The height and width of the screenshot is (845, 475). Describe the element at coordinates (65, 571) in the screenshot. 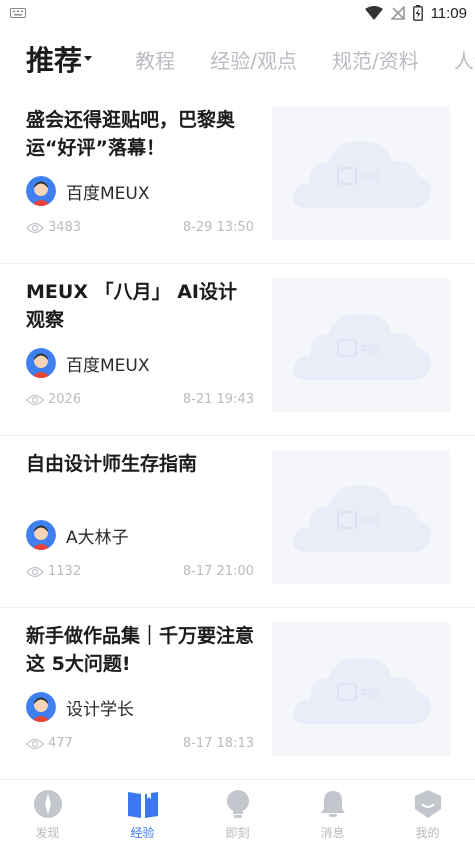

I see `view-count: 1132` at that location.